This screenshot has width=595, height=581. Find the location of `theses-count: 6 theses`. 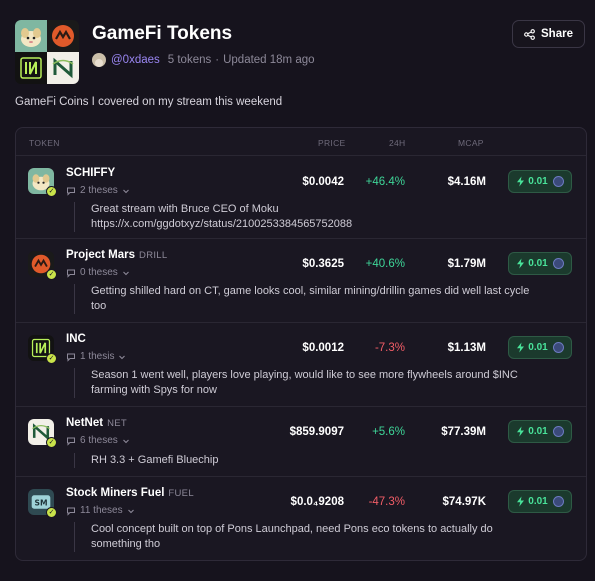

theses-count: 6 theses is located at coordinates (99, 440).